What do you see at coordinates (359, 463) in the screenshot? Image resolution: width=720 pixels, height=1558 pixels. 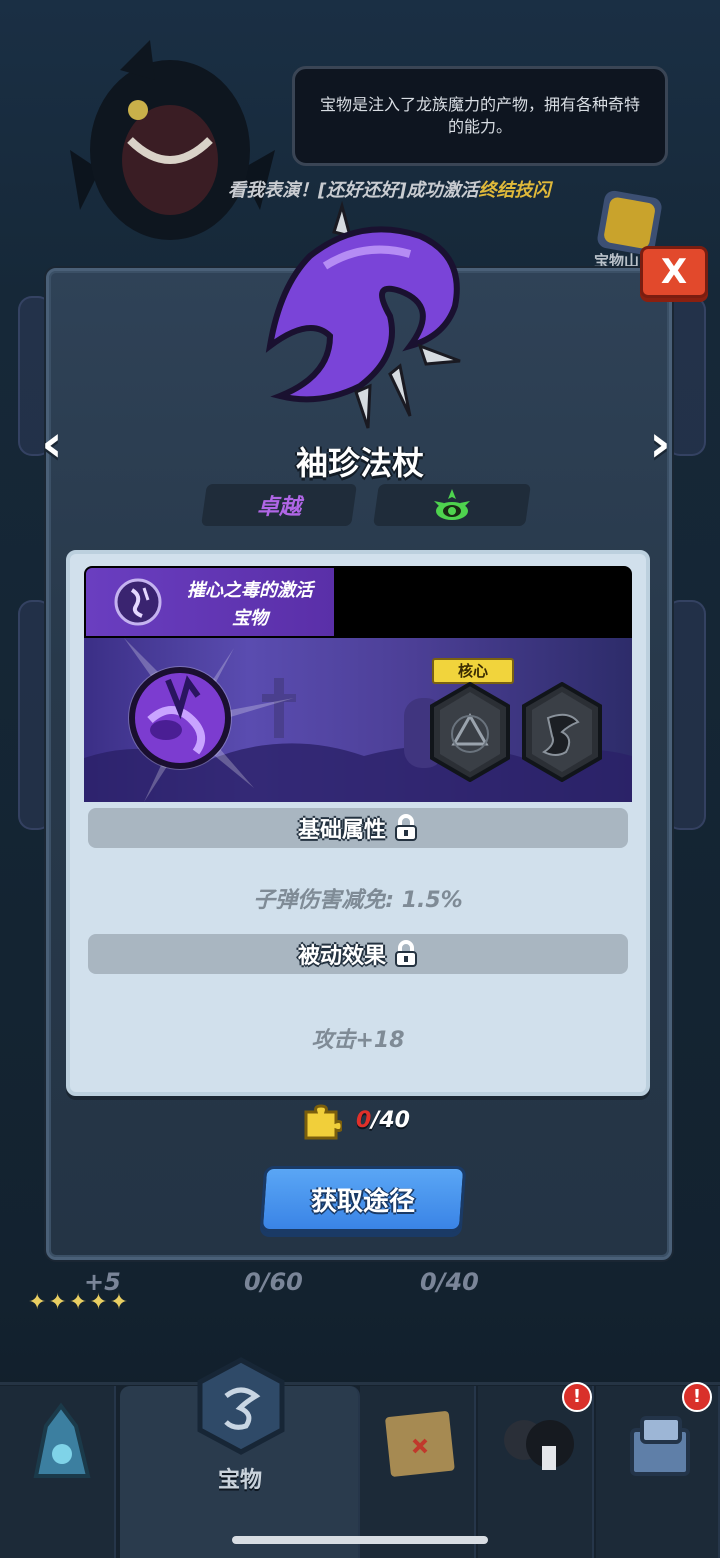 I see `item-name: 袖珍法杖` at bounding box center [359, 463].